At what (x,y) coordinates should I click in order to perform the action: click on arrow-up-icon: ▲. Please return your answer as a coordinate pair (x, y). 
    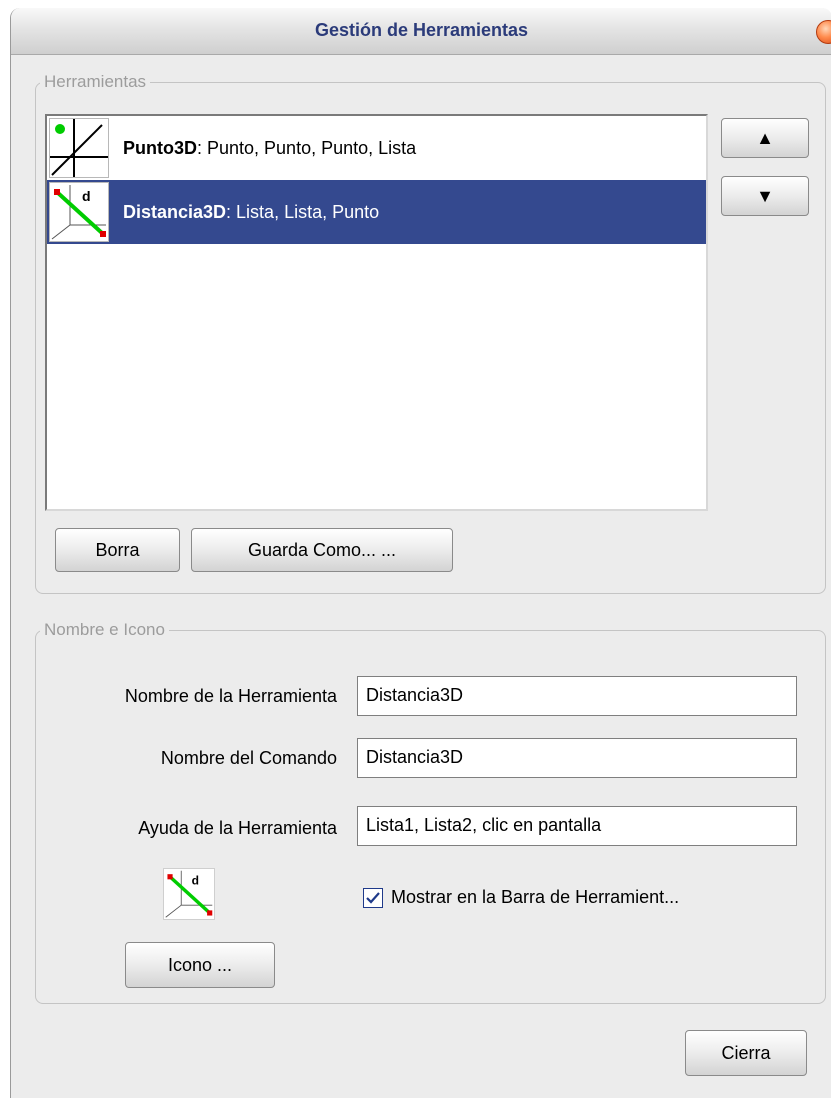
    Looking at the image, I should click on (765, 137).